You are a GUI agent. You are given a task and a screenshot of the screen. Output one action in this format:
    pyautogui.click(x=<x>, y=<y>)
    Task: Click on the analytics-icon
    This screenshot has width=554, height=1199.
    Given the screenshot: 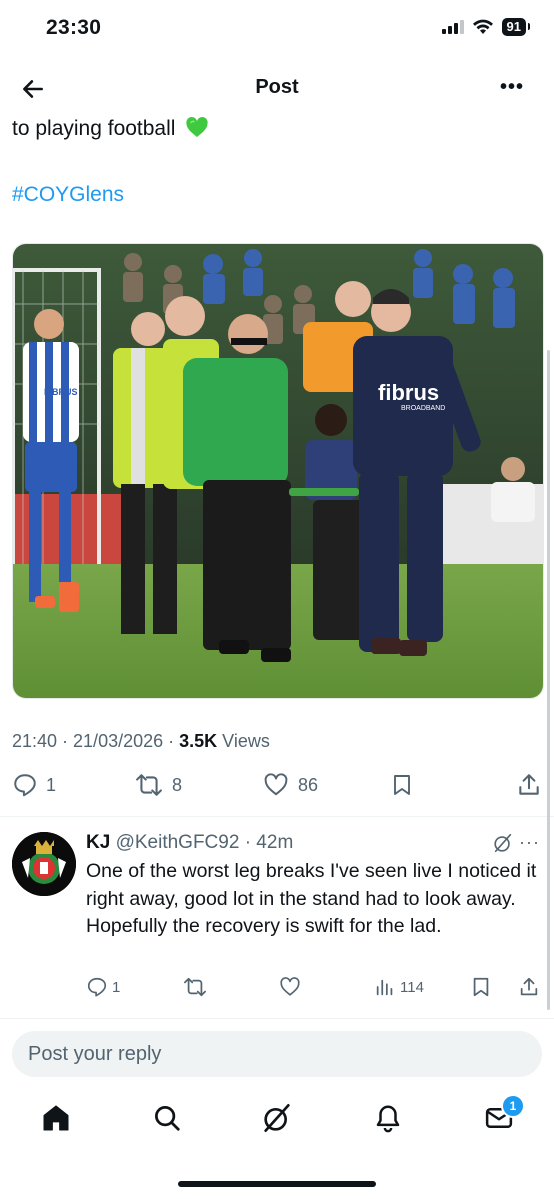 What is the action you would take?
    pyautogui.click(x=384, y=987)
    